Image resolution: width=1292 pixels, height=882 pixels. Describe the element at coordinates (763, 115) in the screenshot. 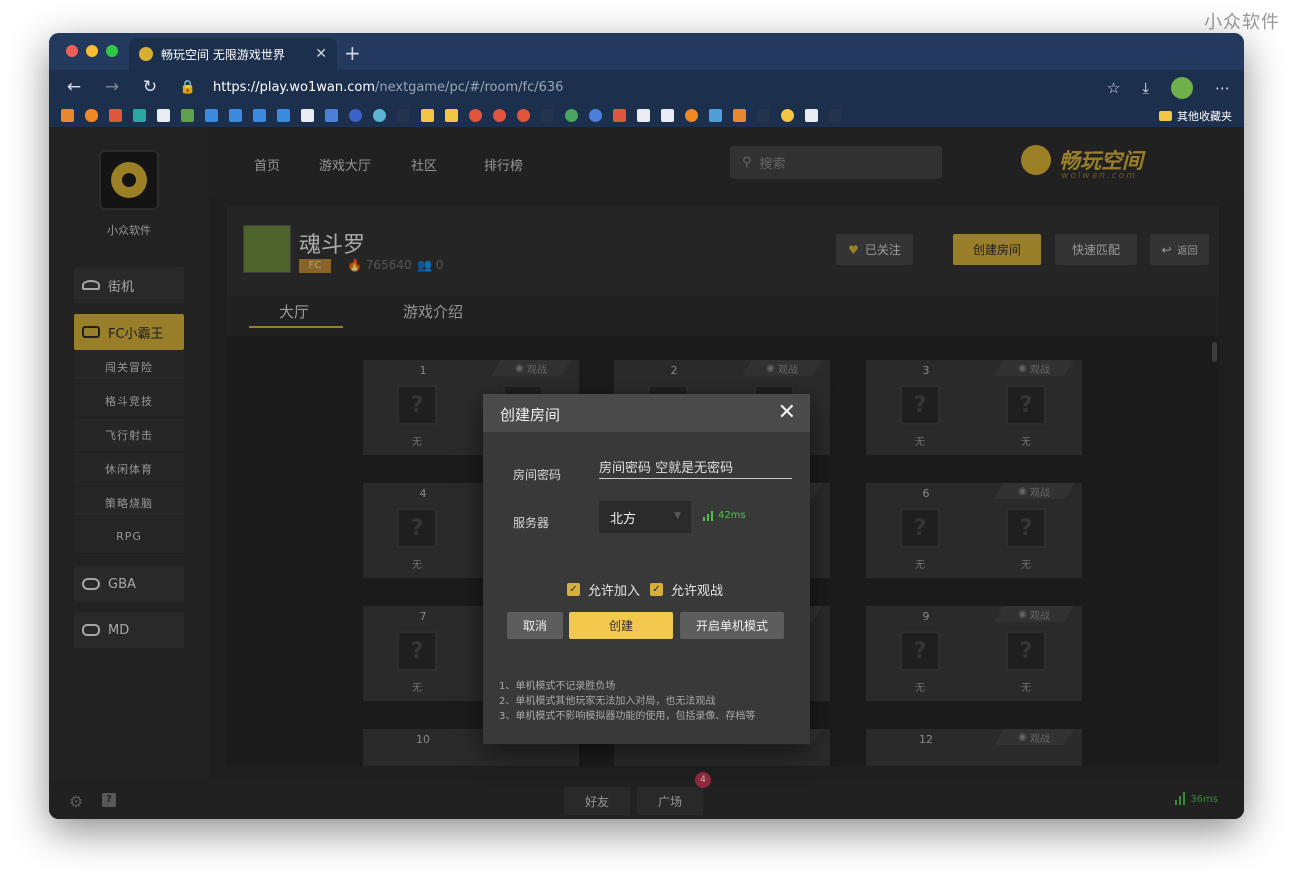

I see `bookmark-dots-icon` at that location.